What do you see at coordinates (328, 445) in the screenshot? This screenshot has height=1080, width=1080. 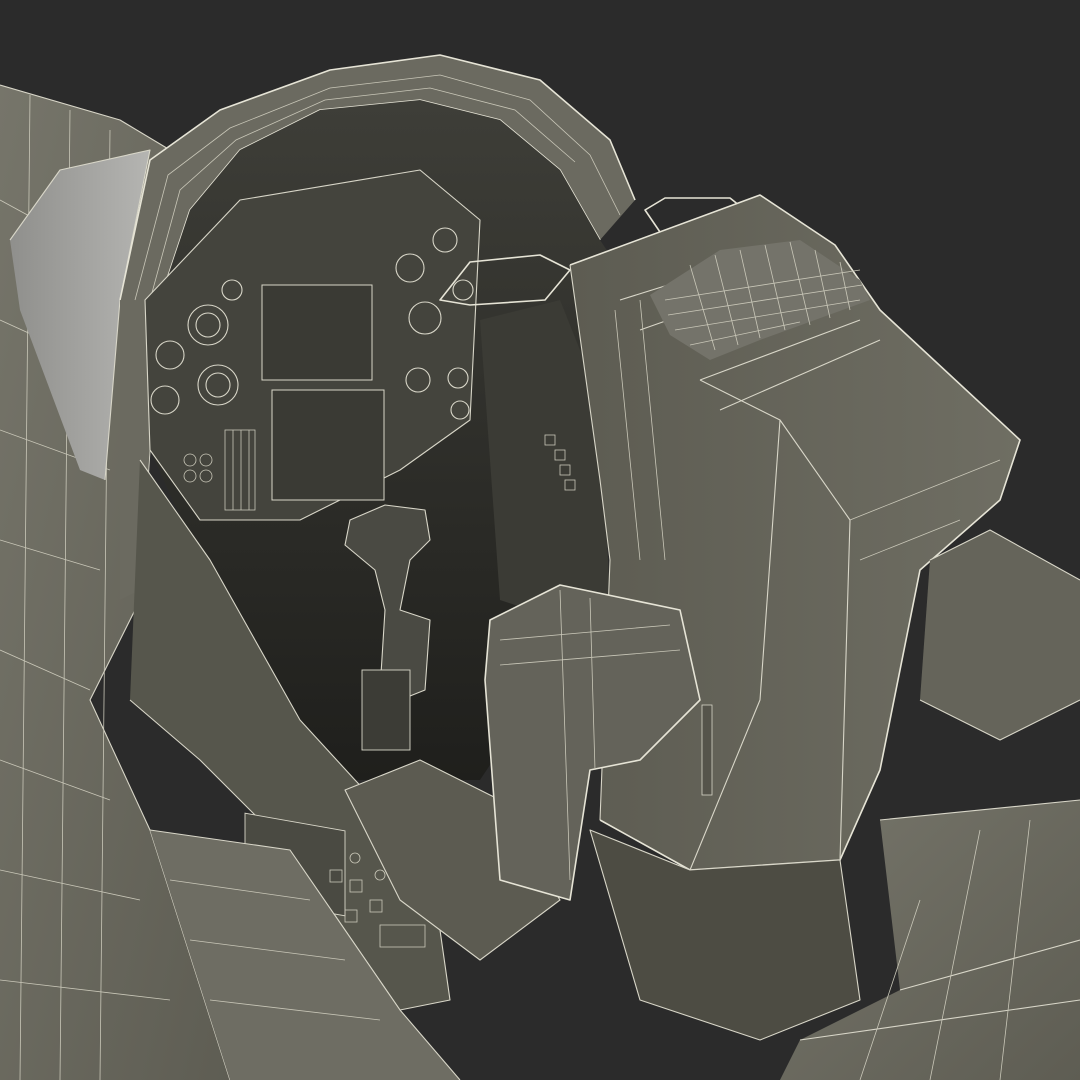 I see `display-screen-lower` at bounding box center [328, 445].